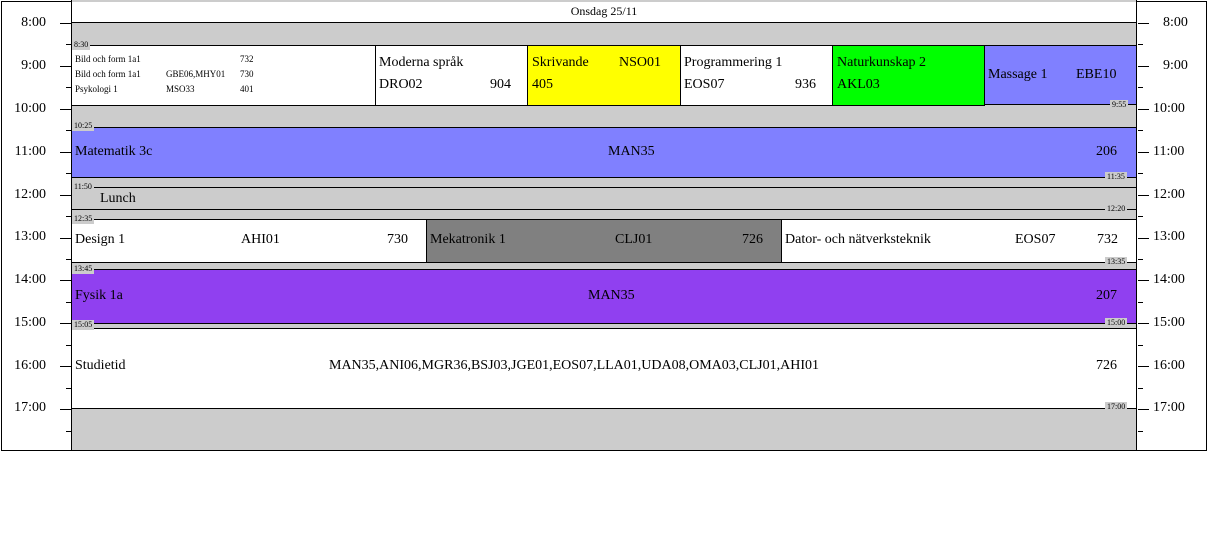 The width and height of the screenshot is (1207, 549). I want to click on event-room: 206, so click(1106, 151).